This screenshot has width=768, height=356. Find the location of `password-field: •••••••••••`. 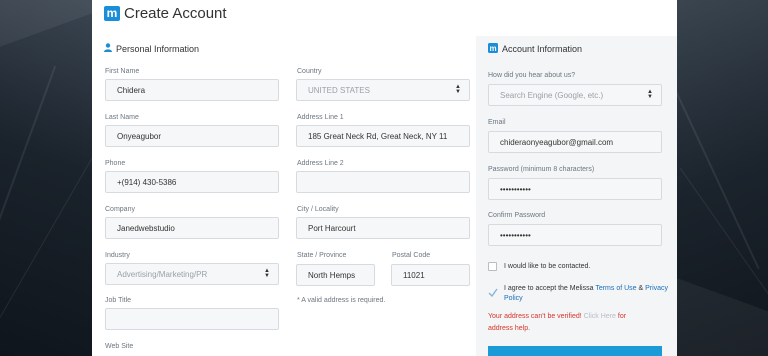

password-field: ••••••••••• is located at coordinates (575, 189).